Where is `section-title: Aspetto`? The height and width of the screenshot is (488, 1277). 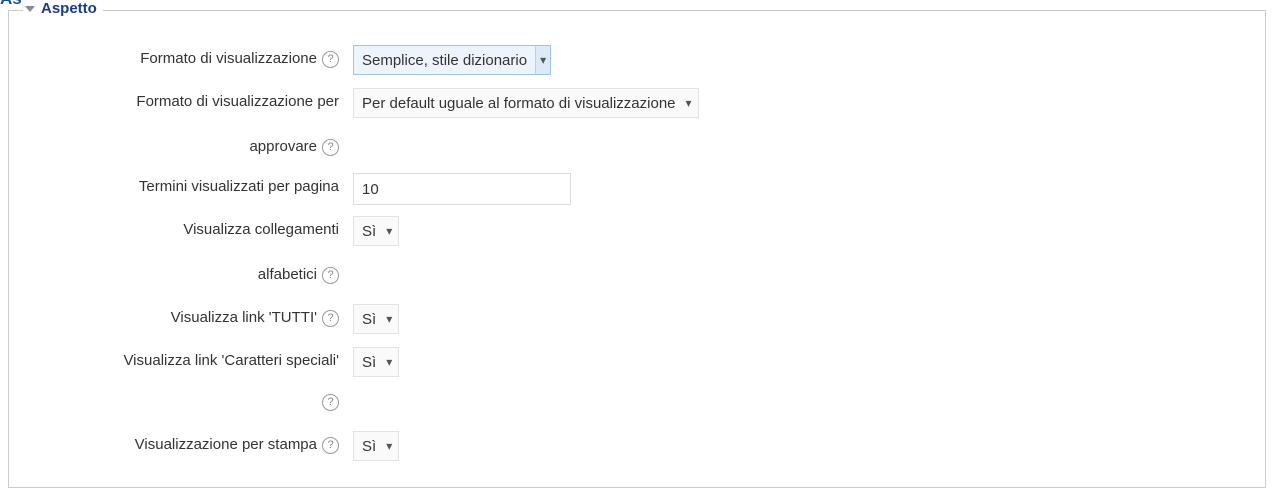
section-title: Aspetto is located at coordinates (69, 8).